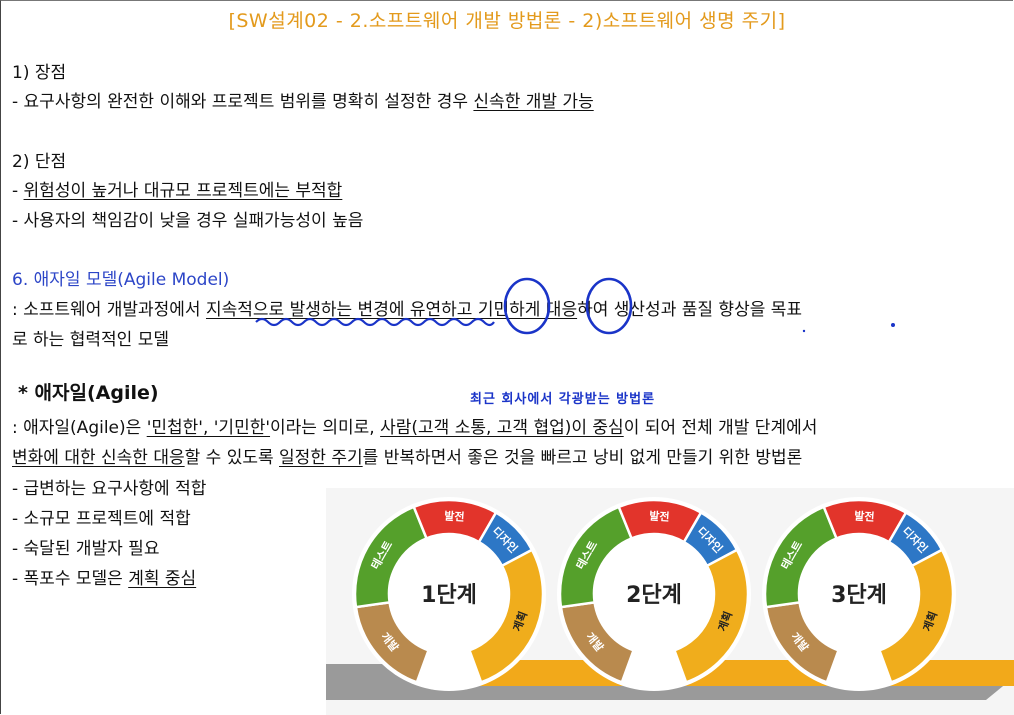 This screenshot has width=1014, height=715. Describe the element at coordinates (90, 340) in the screenshot. I see `agile-model-definition-line2: 로 하는 협력적인 모델` at that location.